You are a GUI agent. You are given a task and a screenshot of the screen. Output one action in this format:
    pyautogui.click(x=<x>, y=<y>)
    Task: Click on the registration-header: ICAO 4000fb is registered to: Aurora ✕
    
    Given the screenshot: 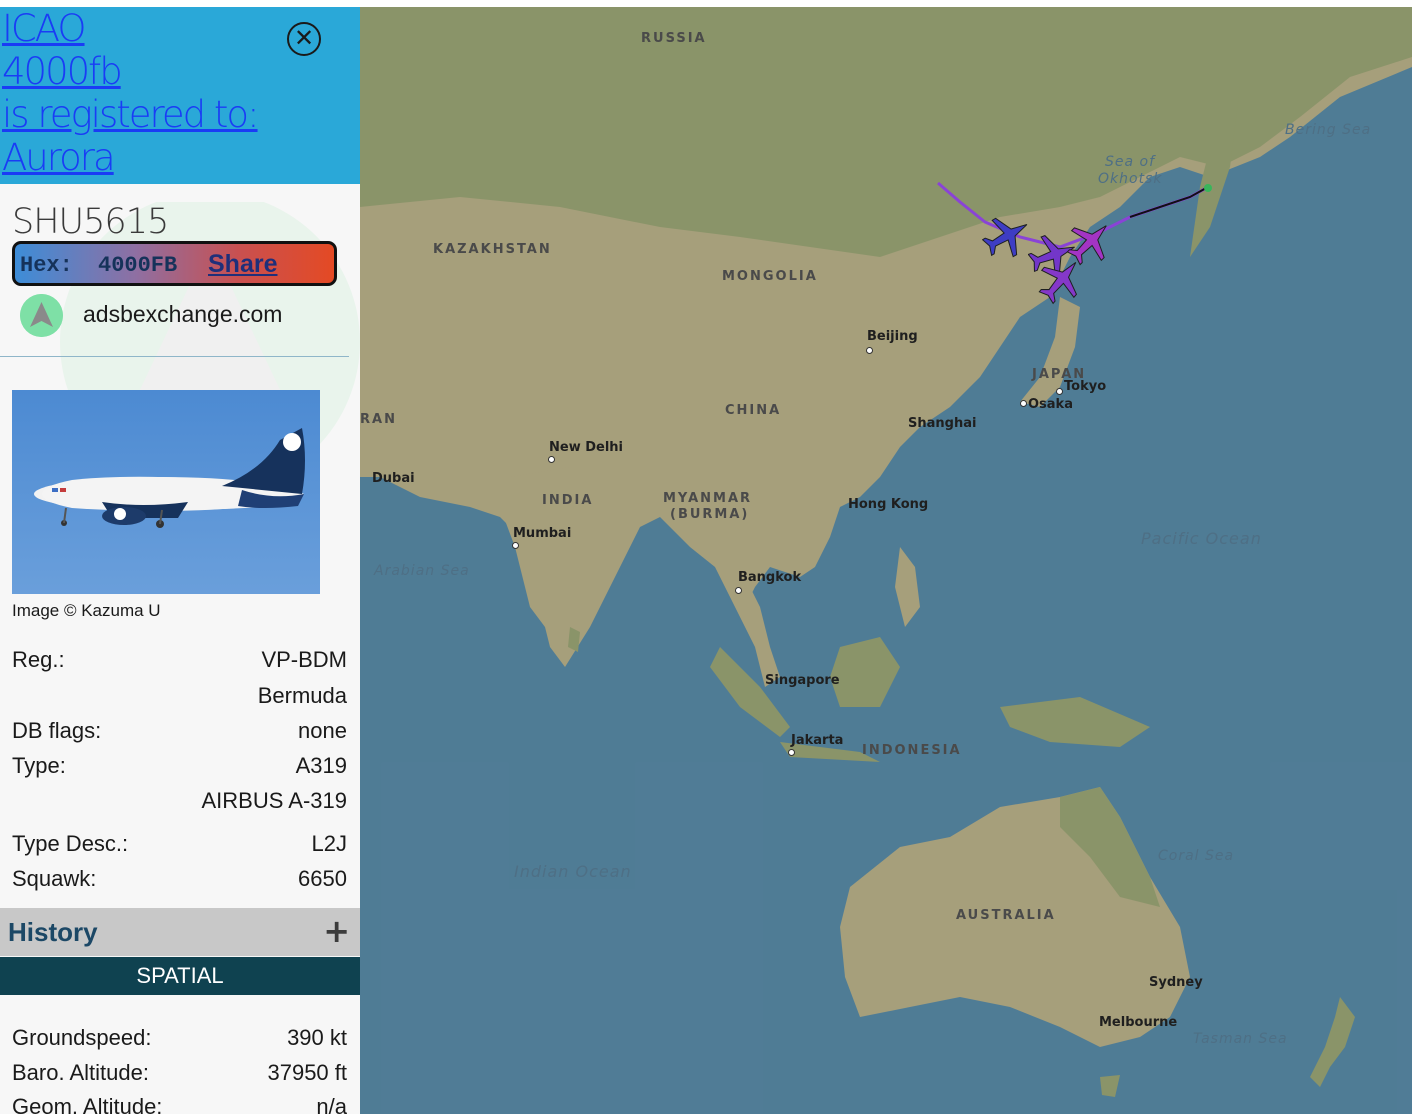 What is the action you would take?
    pyautogui.click(x=180, y=95)
    